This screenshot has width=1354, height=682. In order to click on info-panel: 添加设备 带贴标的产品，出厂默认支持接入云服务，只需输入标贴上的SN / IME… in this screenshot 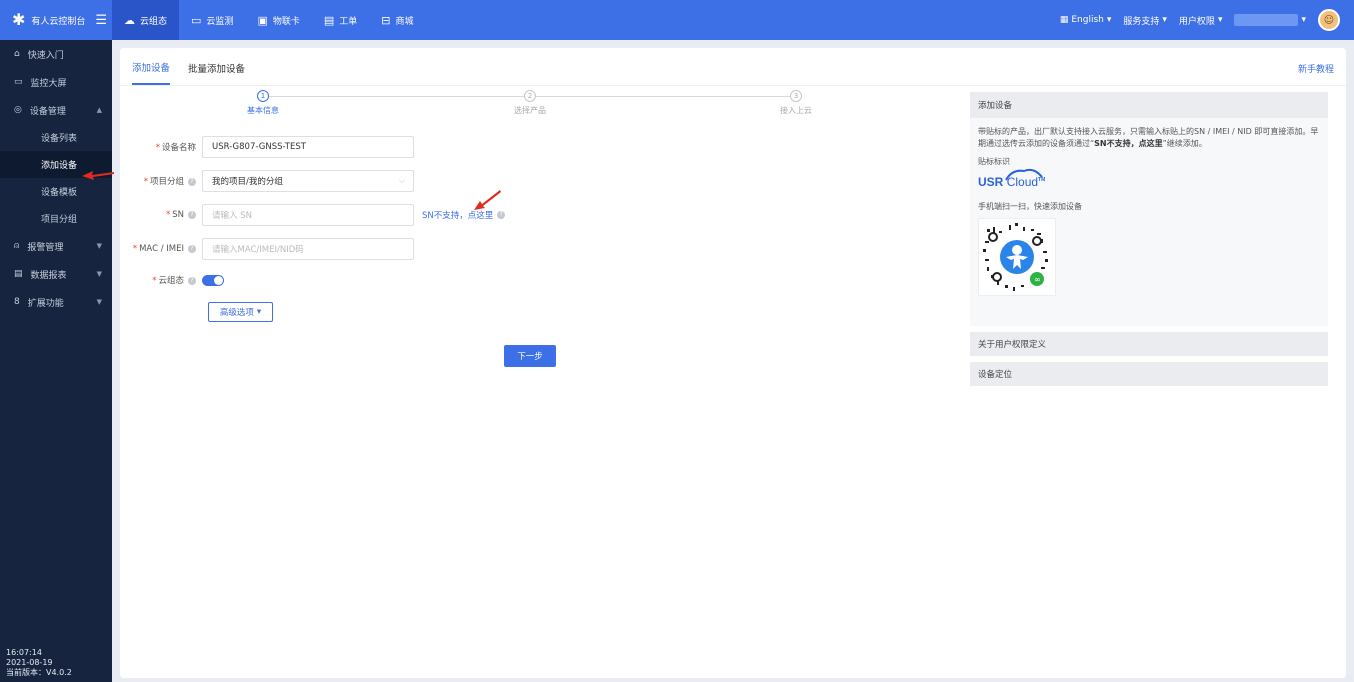, I will do `click(1149, 239)`.